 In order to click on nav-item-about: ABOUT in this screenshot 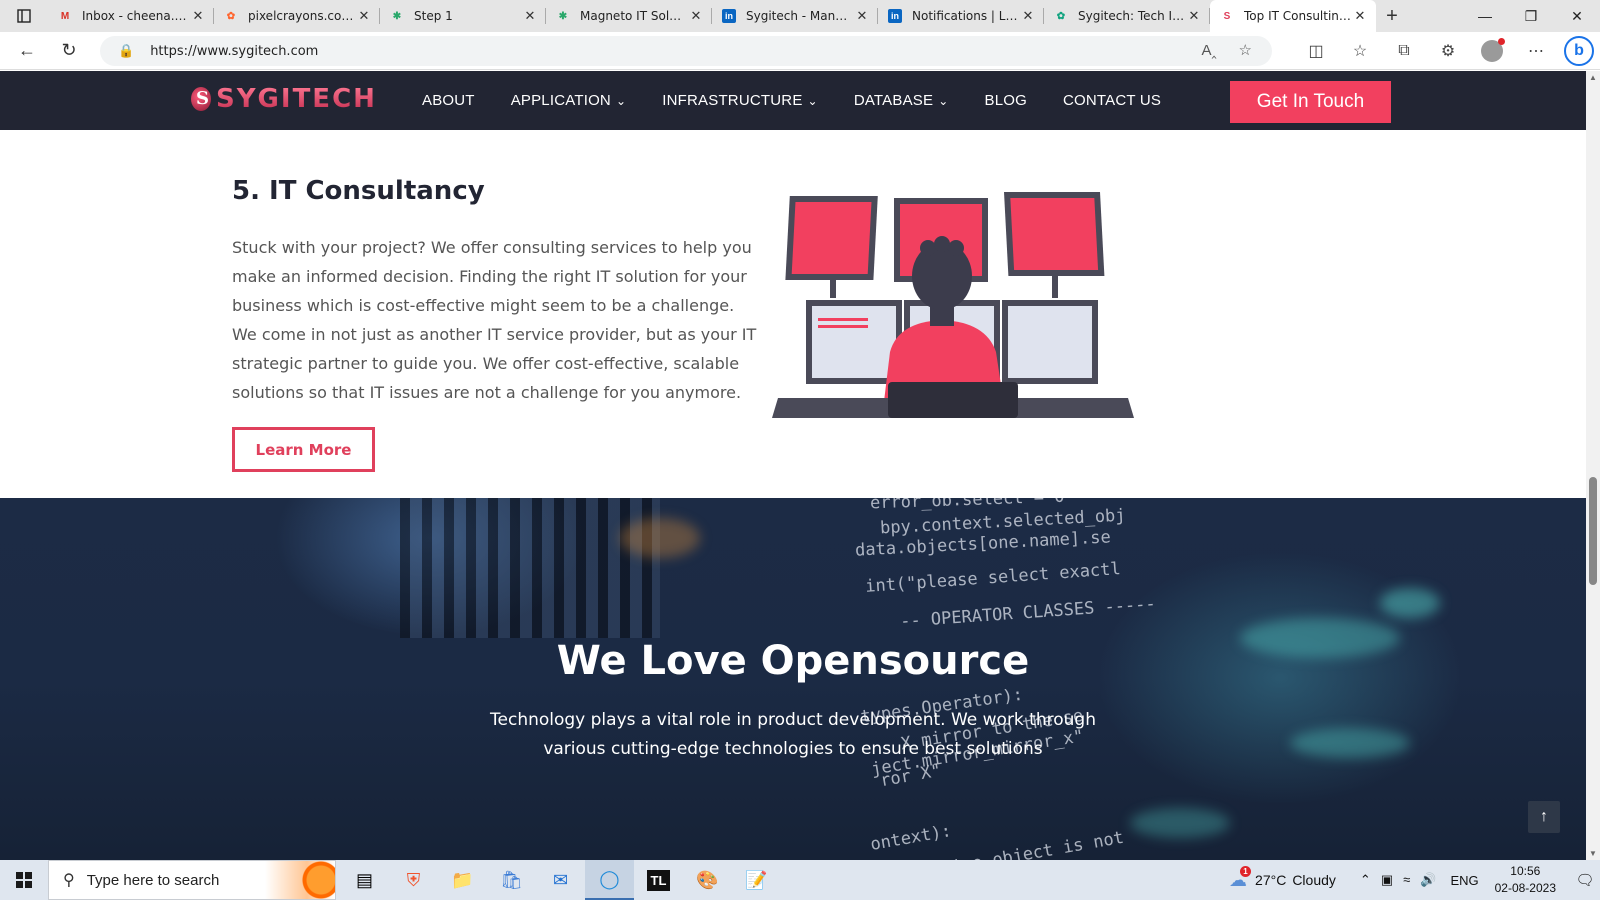, I will do `click(448, 100)`.